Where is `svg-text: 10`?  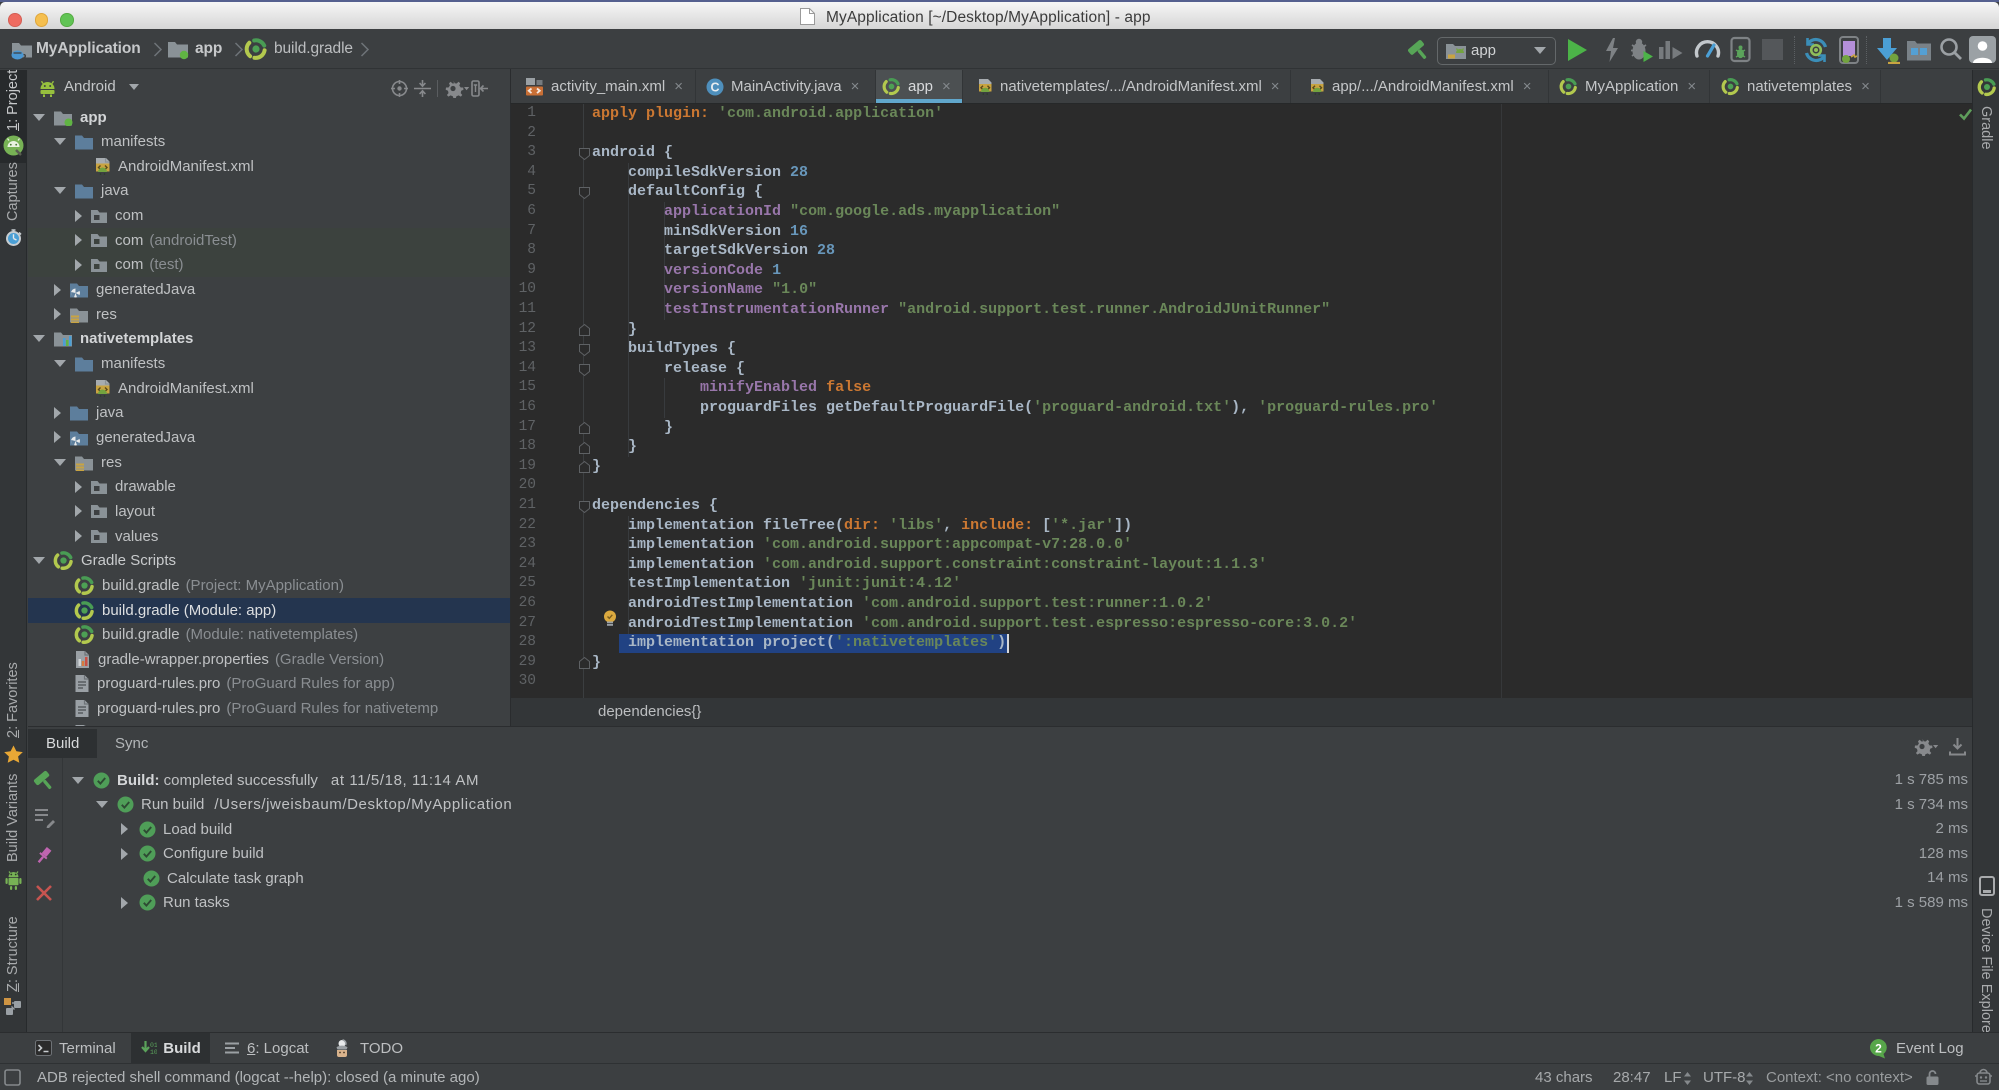 svg-text: 10 is located at coordinates (153, 1052).